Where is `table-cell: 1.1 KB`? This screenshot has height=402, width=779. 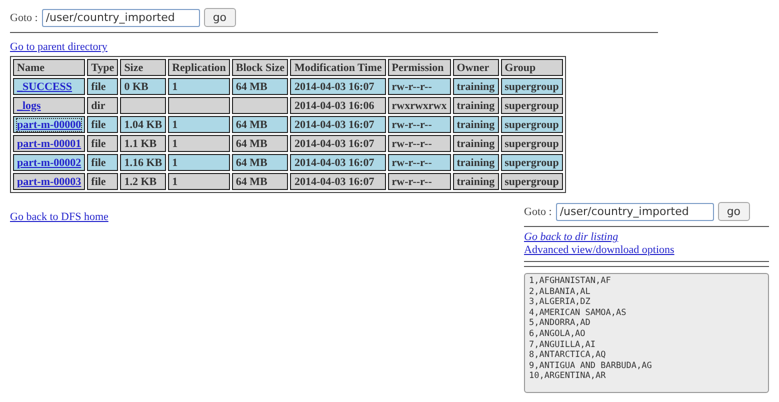 table-cell: 1.1 KB is located at coordinates (143, 143).